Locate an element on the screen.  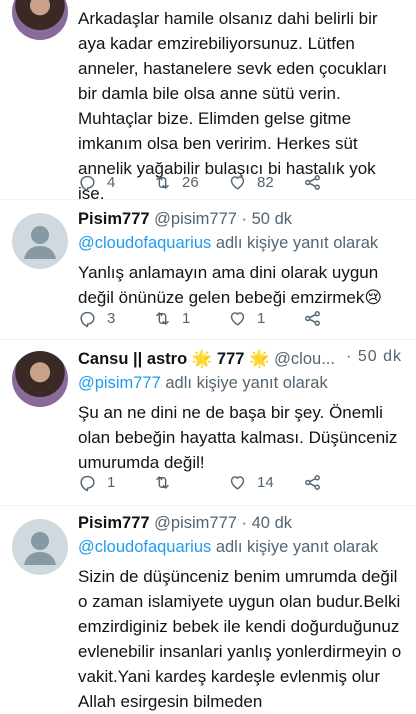
reply-button: 3 is located at coordinates (115, 318).